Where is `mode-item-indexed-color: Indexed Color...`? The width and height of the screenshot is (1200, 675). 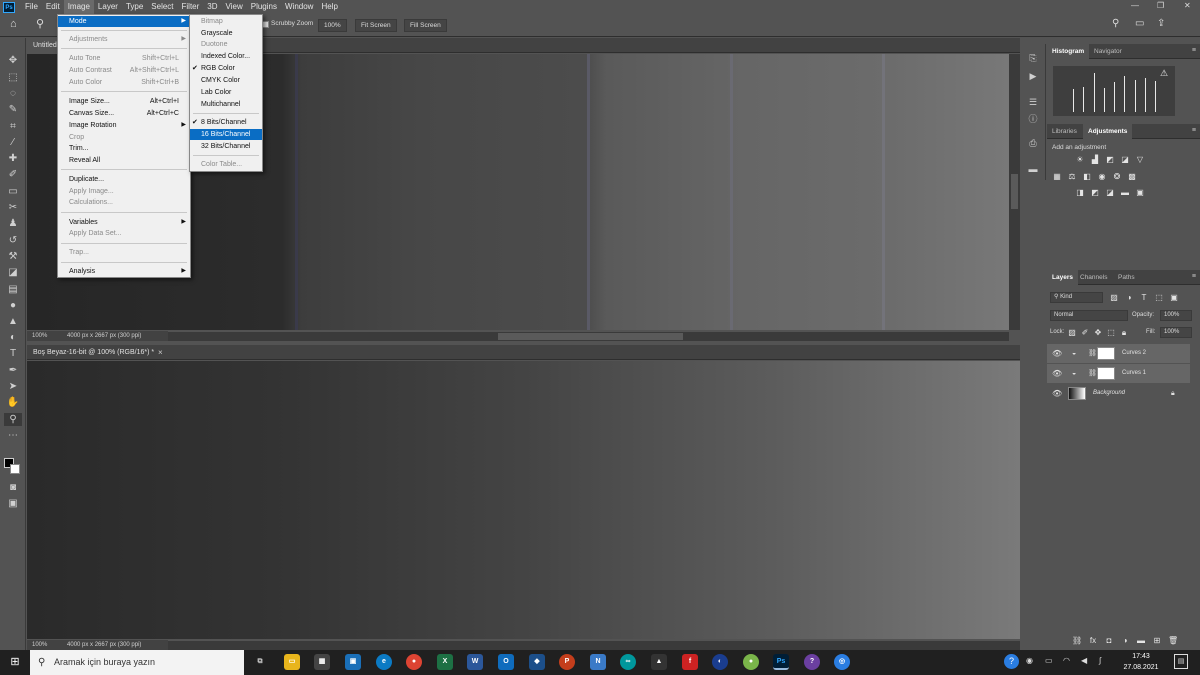
mode-item-indexed-color: Indexed Color... is located at coordinates (226, 56).